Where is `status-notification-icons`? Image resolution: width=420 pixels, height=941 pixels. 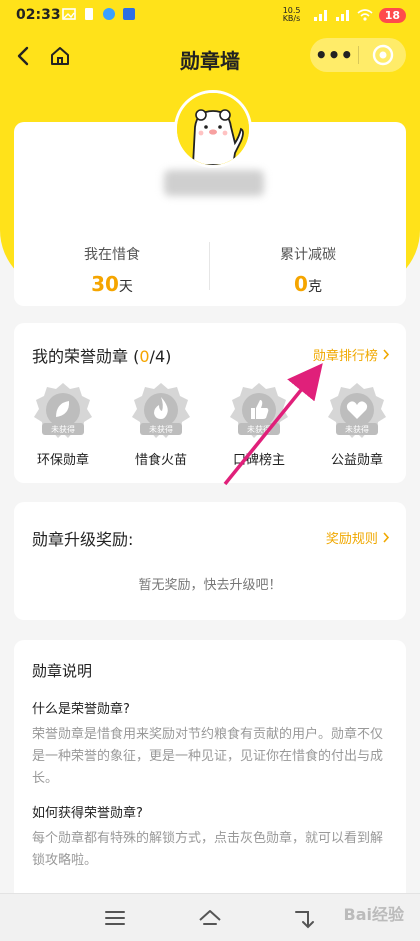 status-notification-icons is located at coordinates (99, 14).